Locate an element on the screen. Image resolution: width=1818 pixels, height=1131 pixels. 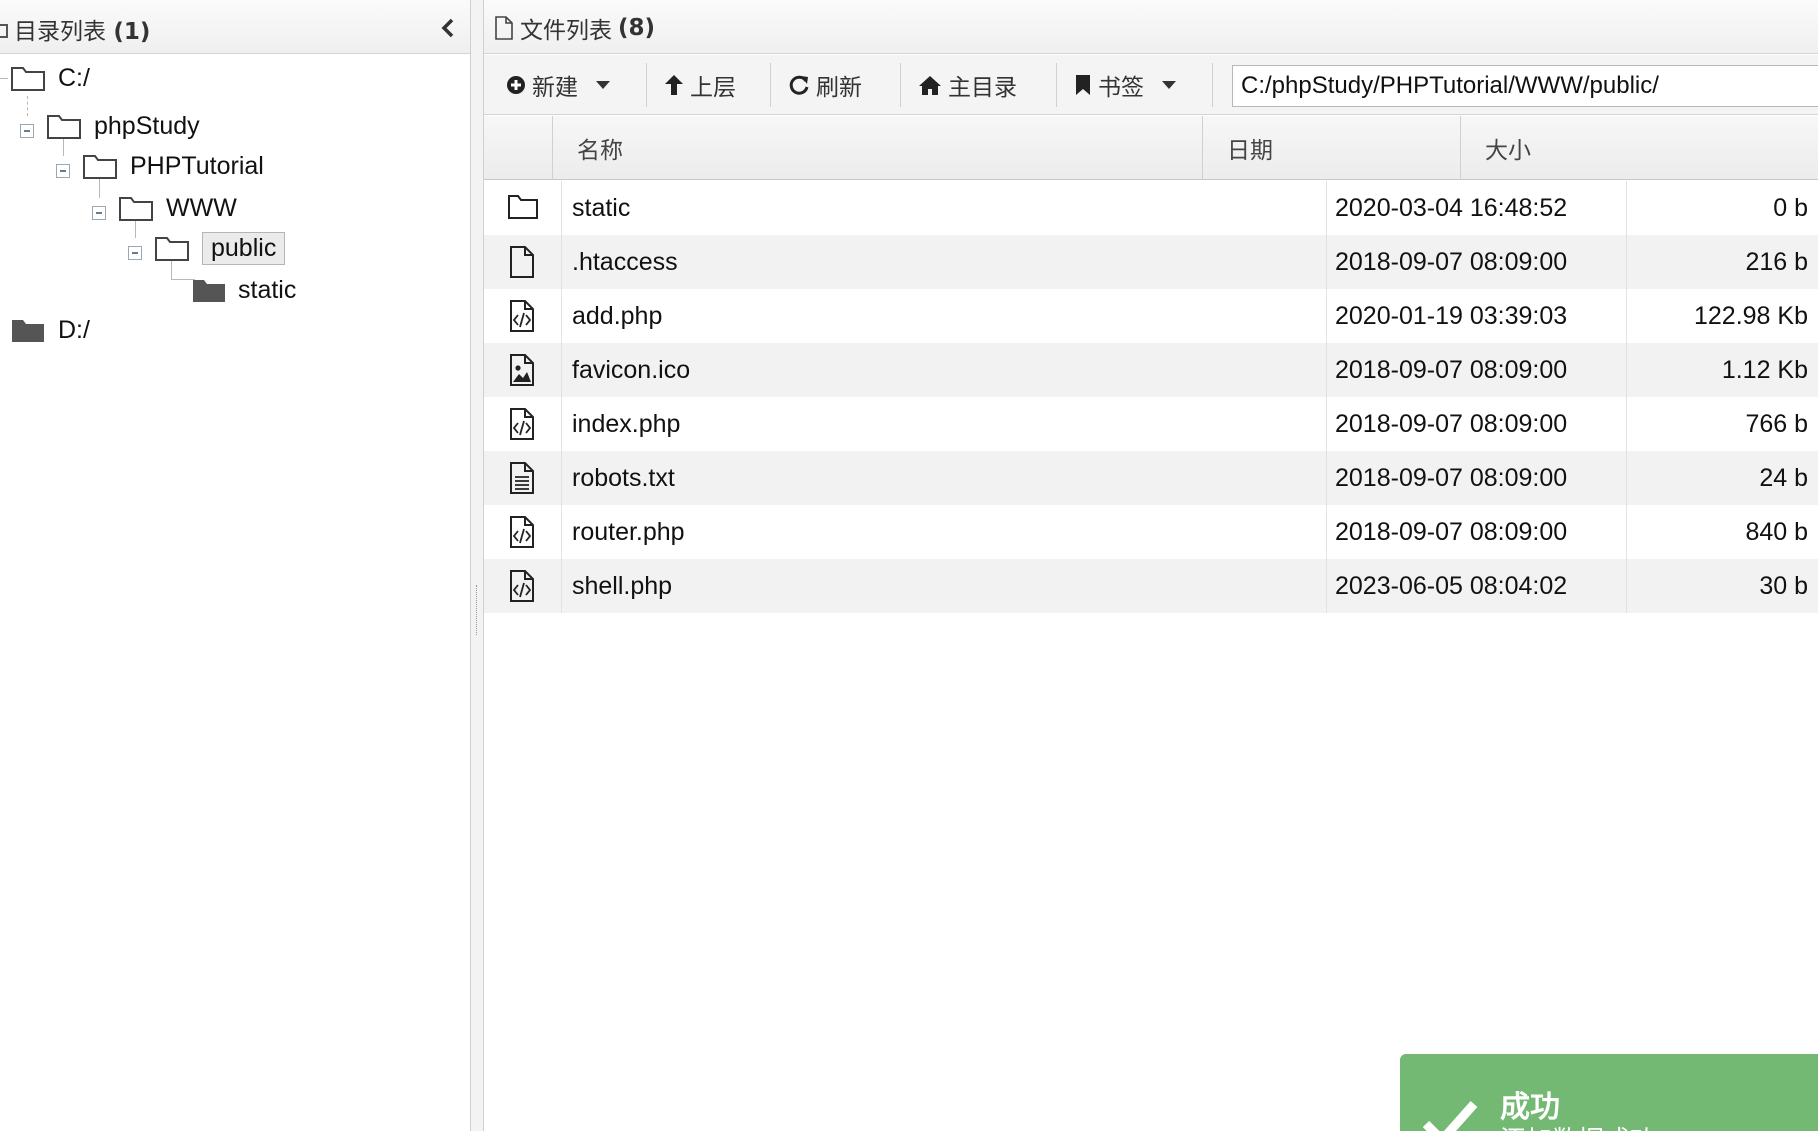
tree-node-phptutorial: PHPTutorial is located at coordinates (173, 166).